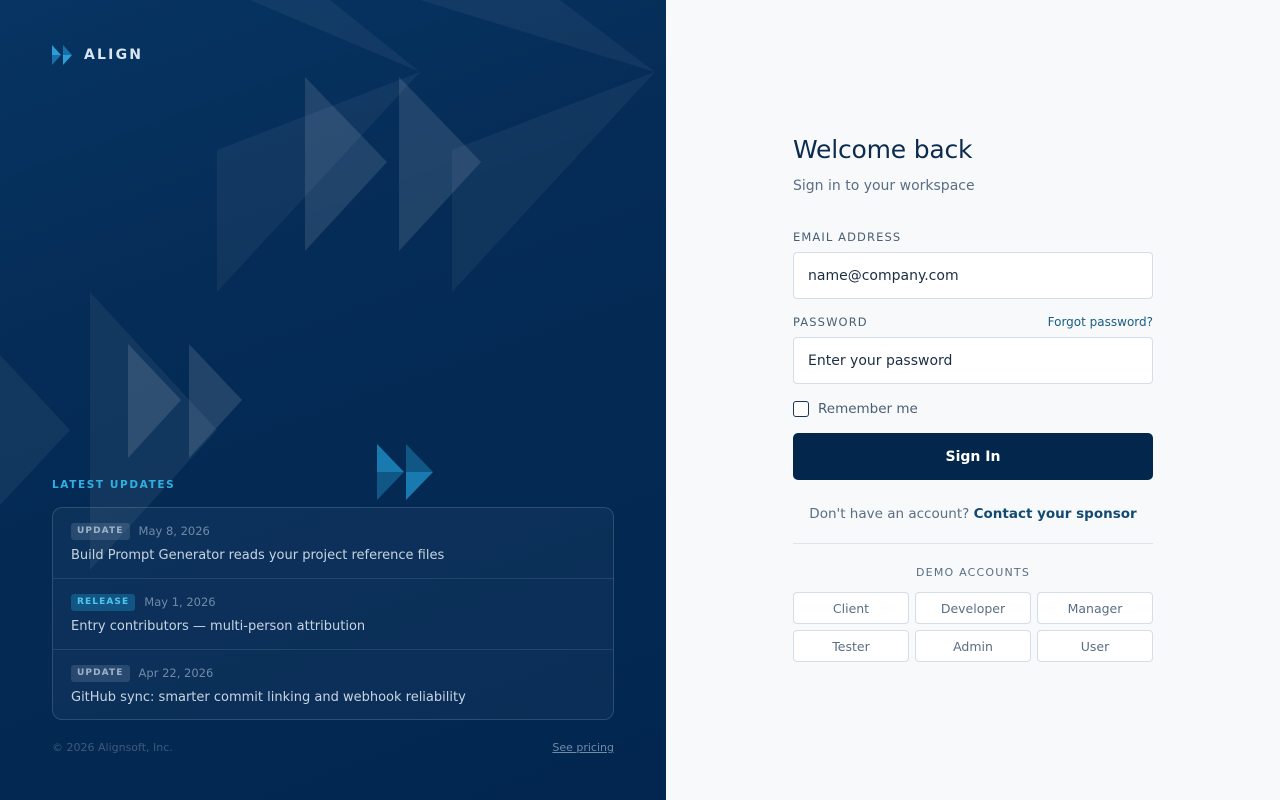 Image resolution: width=1280 pixels, height=800 pixels. What do you see at coordinates (1095, 646) in the screenshot?
I see `demo-user-button: User` at bounding box center [1095, 646].